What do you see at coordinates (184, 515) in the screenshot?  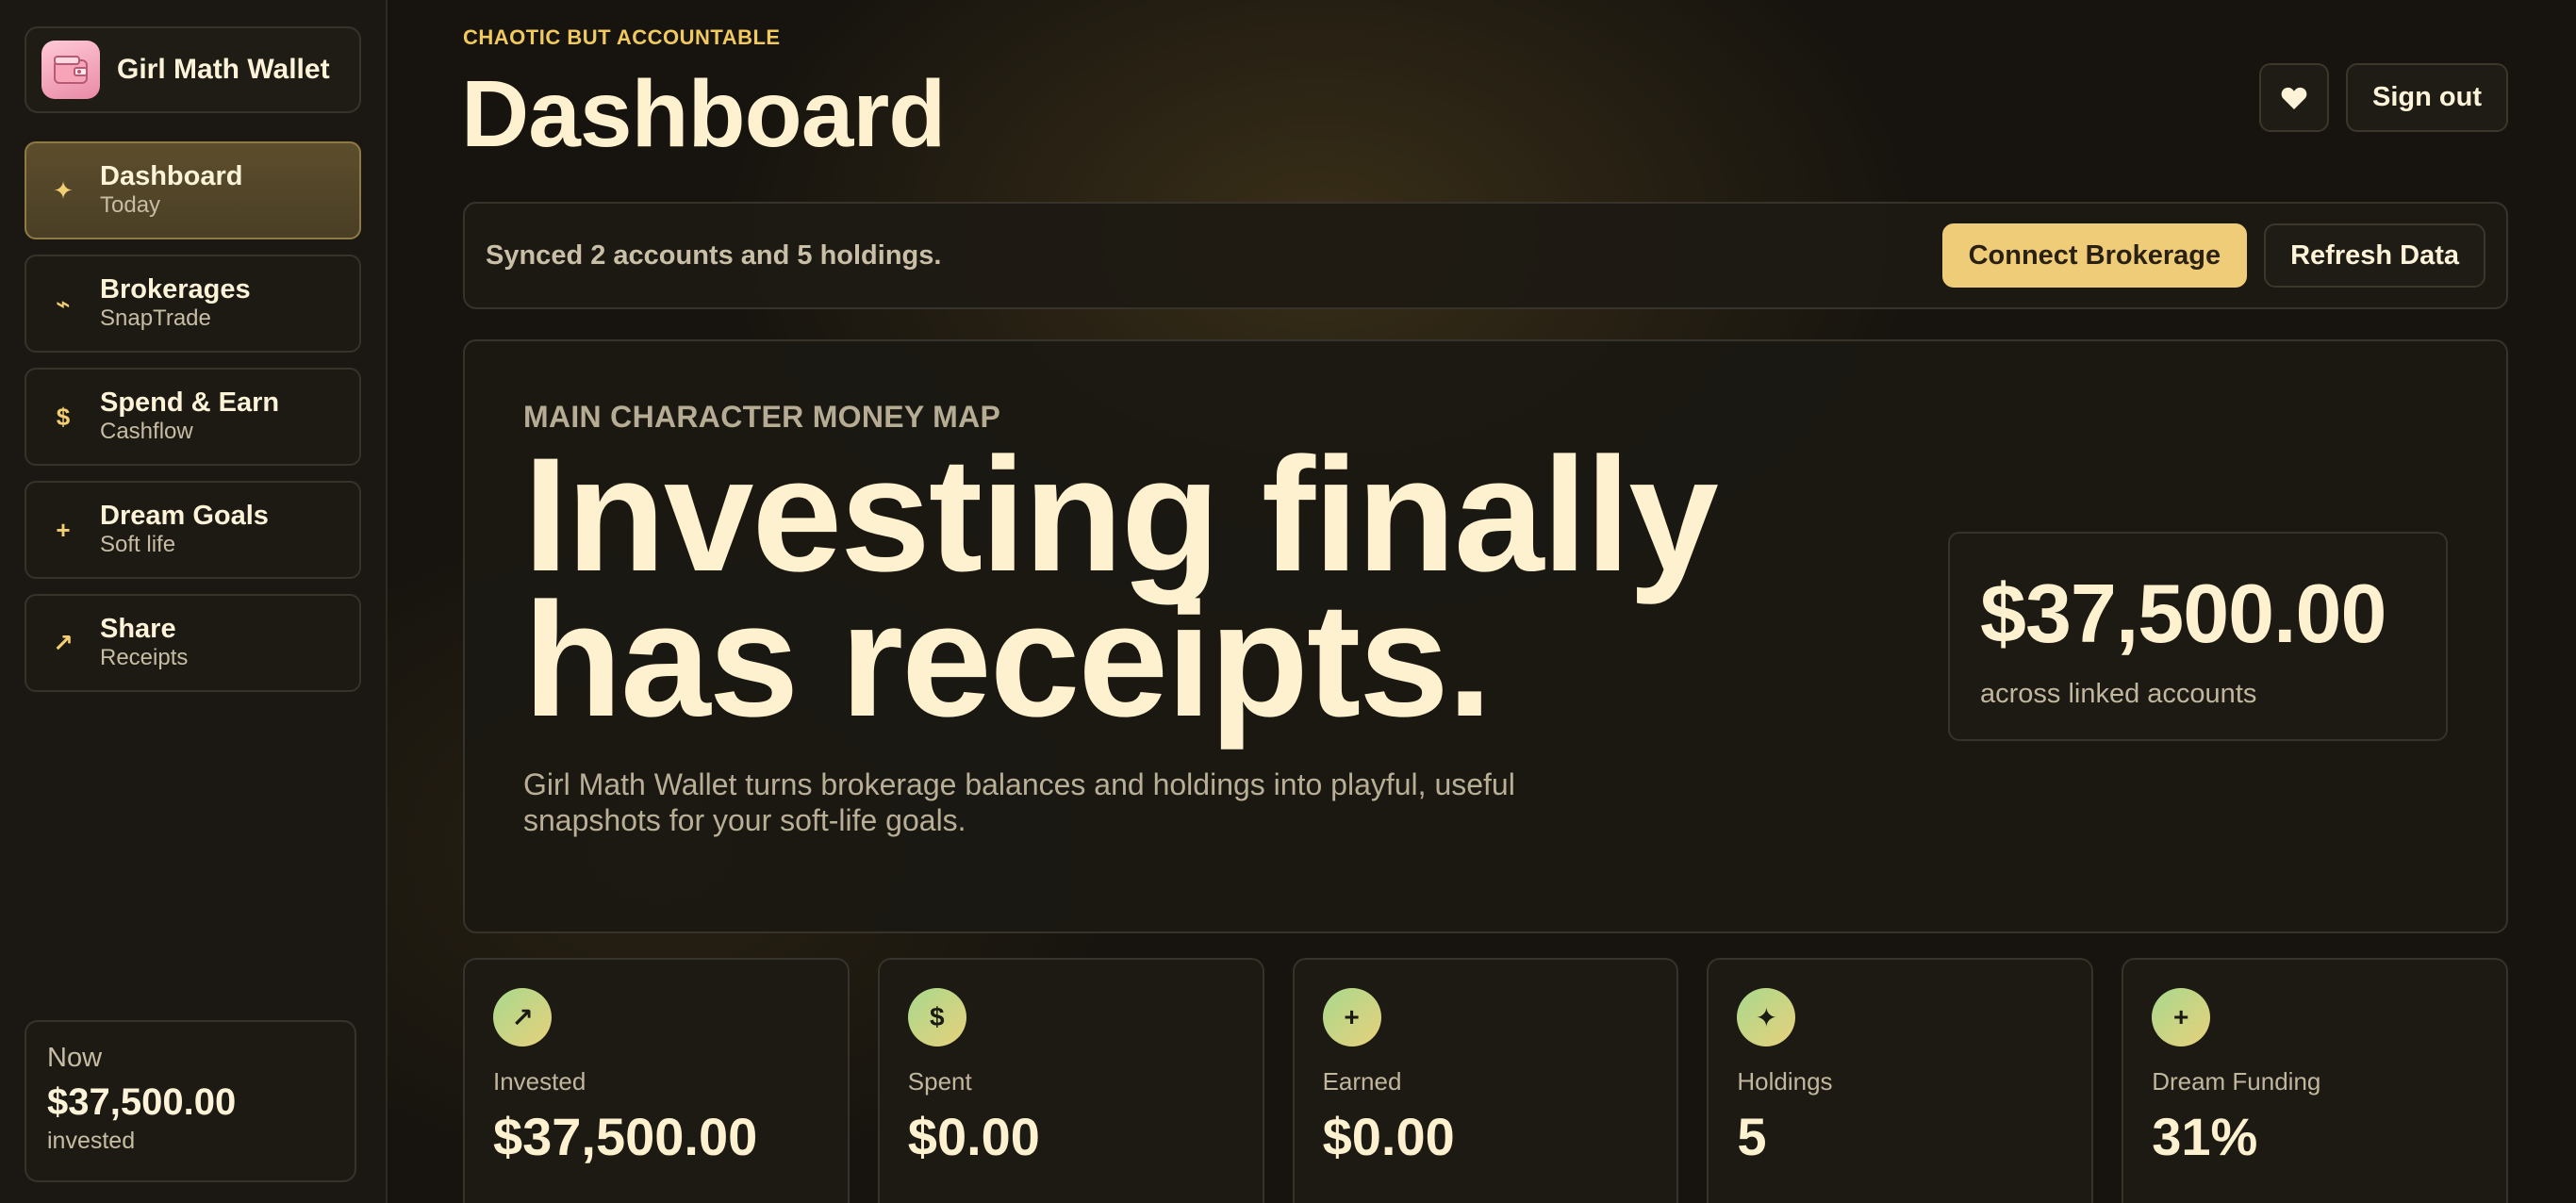 I see `sidebar-item-label: Dream Goals` at bounding box center [184, 515].